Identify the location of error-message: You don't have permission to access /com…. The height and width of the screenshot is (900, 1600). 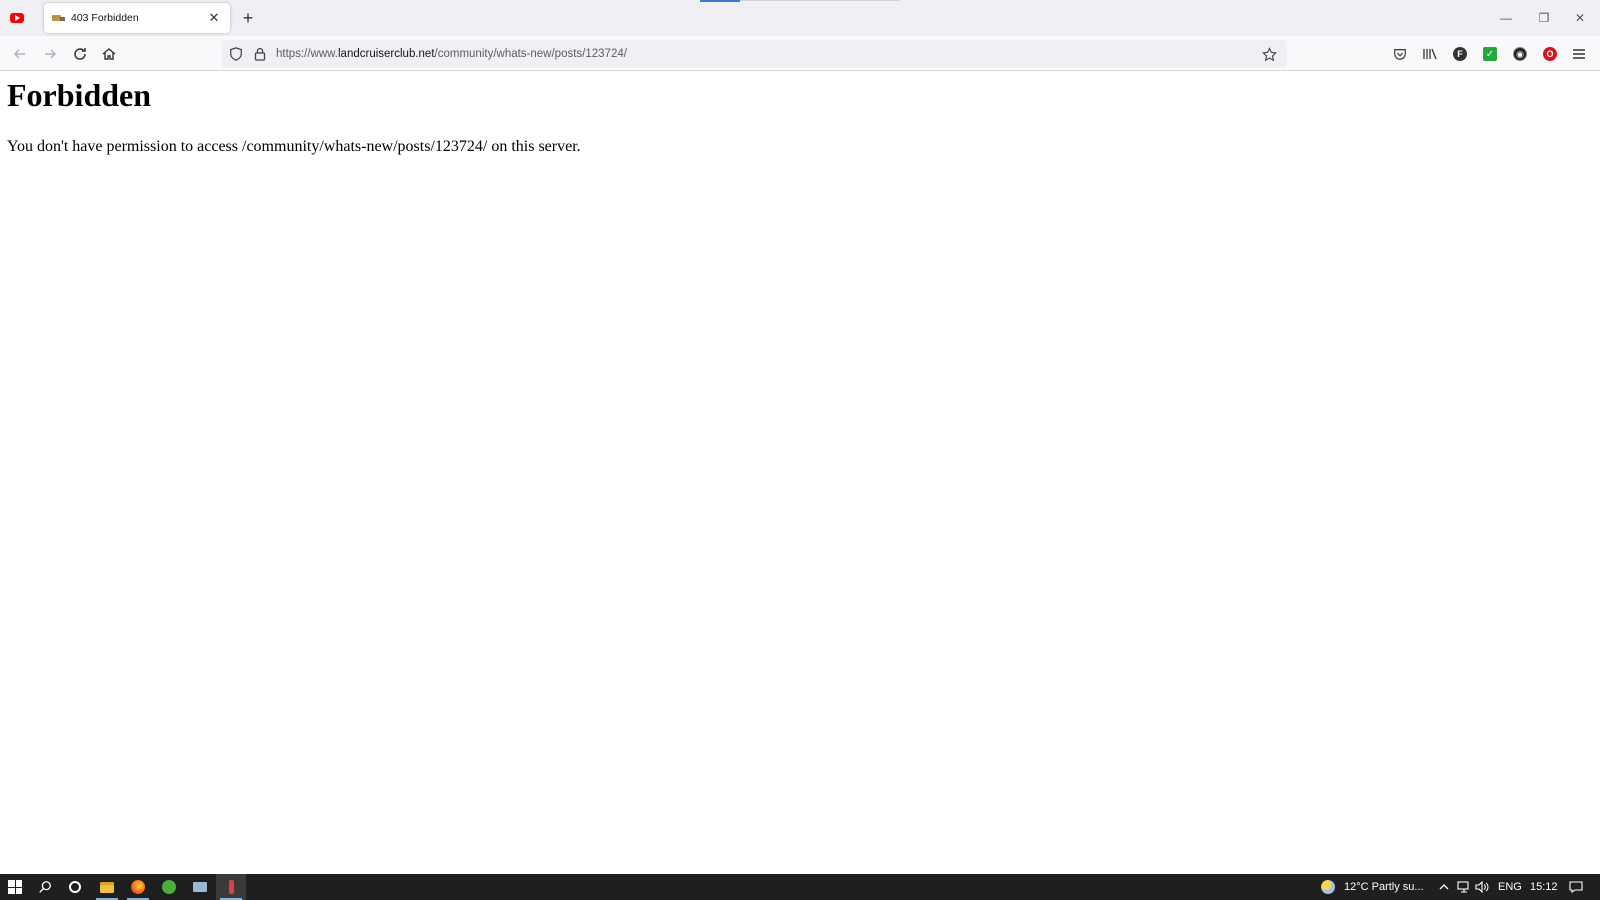
(294, 146).